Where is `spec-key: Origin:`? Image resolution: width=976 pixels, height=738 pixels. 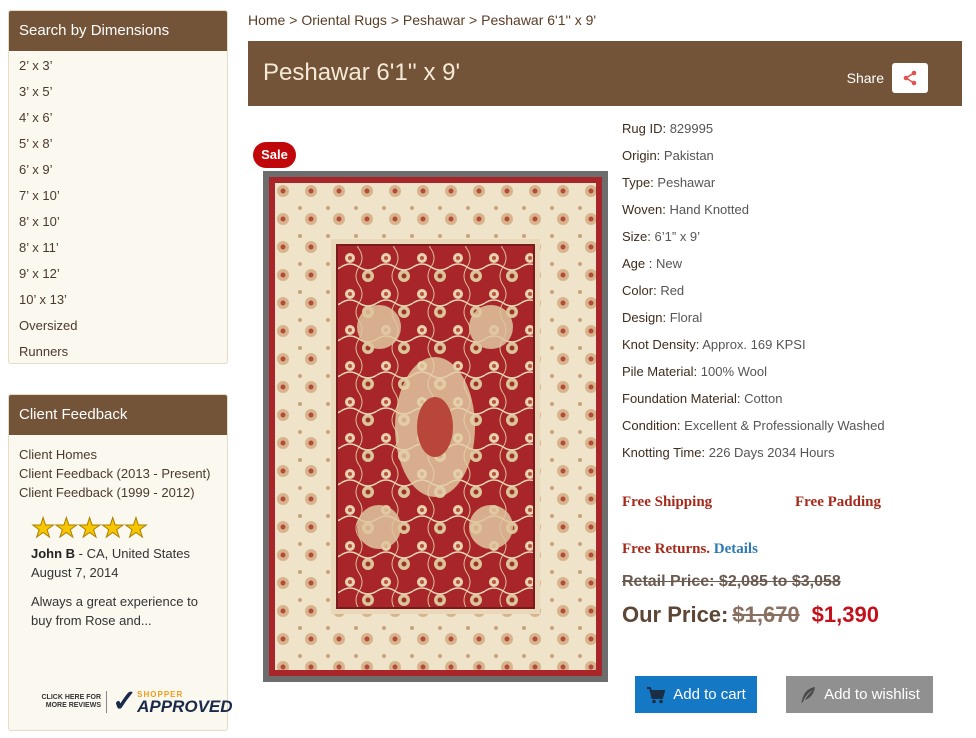 spec-key: Origin: is located at coordinates (641, 155).